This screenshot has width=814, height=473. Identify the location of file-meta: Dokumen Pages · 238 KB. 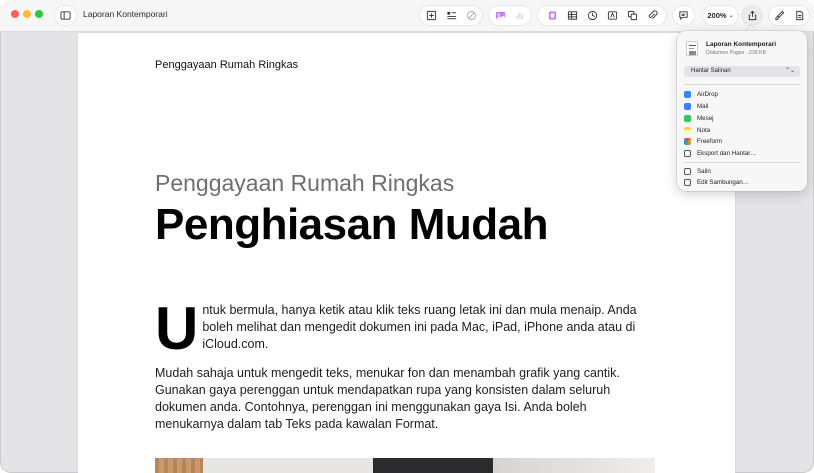
(736, 53).